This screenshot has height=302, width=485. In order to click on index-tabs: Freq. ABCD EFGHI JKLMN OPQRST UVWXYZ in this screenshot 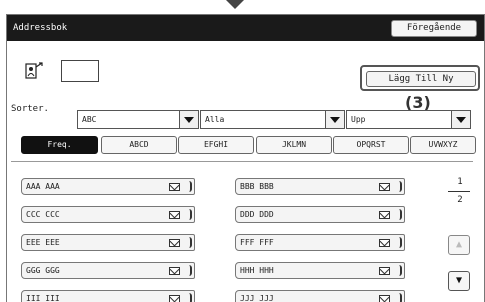, I will do `click(252, 145)`.